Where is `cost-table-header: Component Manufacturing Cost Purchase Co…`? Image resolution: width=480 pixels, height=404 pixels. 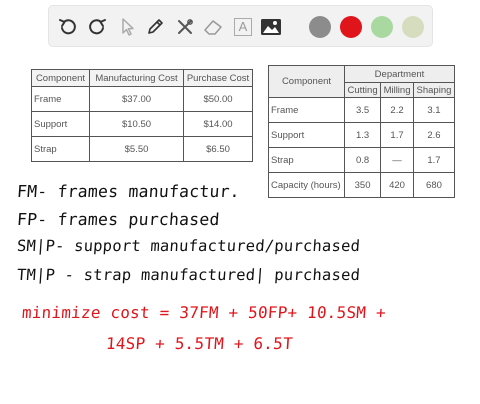 cost-table-header: Component Manufacturing Cost Purchase Co… is located at coordinates (142, 78).